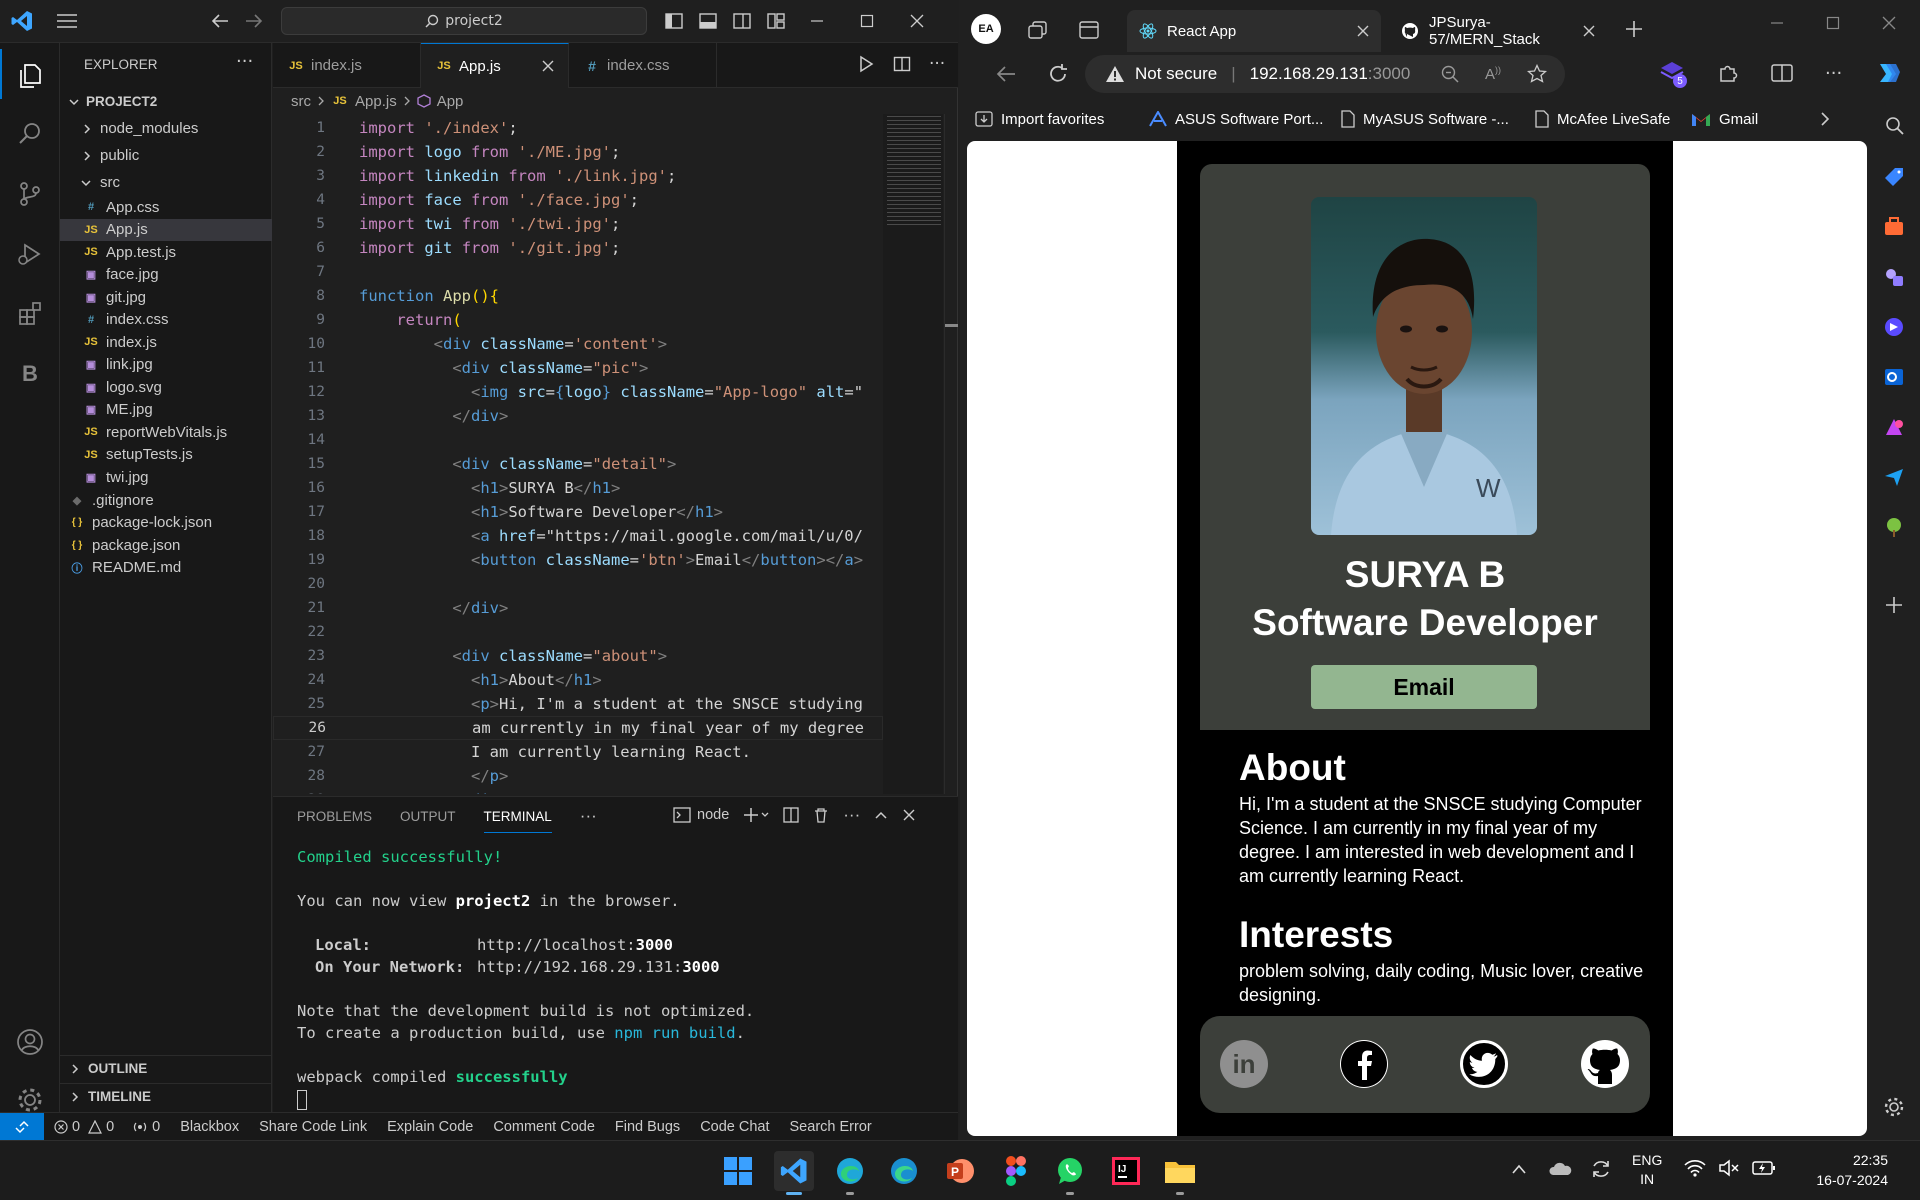  Describe the element at coordinates (84, 1127) in the screenshot. I see `problems-status: 0 0` at that location.